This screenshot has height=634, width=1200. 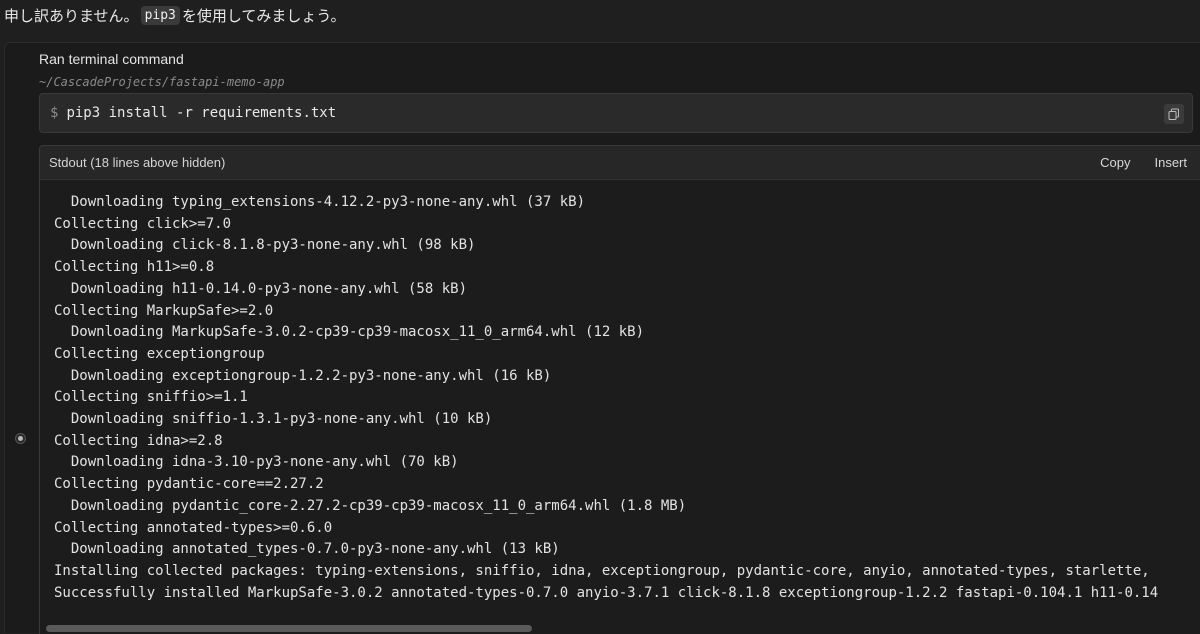 What do you see at coordinates (143, 223) in the screenshot?
I see `stdout-line: Collecting click>=7.0` at bounding box center [143, 223].